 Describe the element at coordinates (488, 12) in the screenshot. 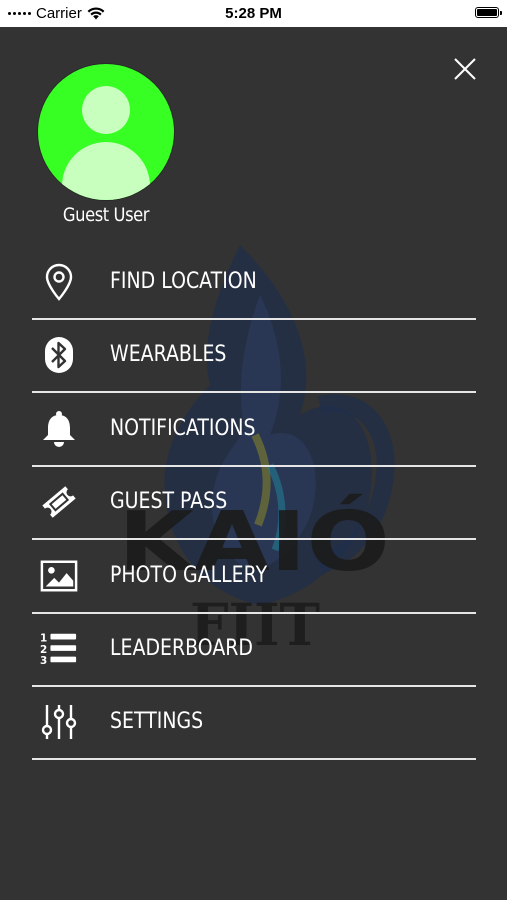

I see `battery-icon` at that location.